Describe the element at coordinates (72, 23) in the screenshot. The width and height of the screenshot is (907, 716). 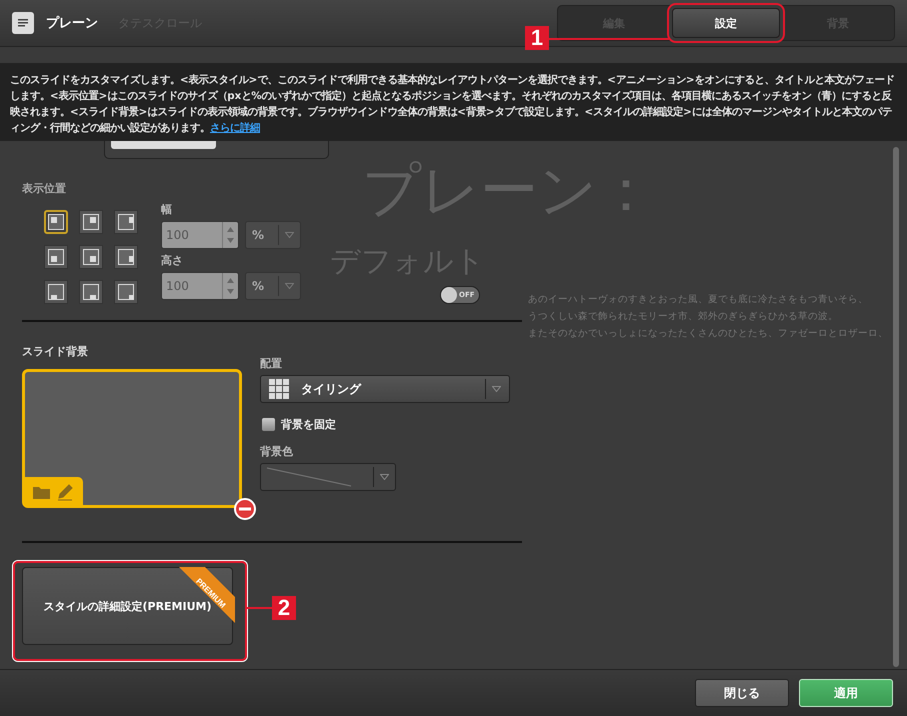
I see `window-title: プレーン` at that location.